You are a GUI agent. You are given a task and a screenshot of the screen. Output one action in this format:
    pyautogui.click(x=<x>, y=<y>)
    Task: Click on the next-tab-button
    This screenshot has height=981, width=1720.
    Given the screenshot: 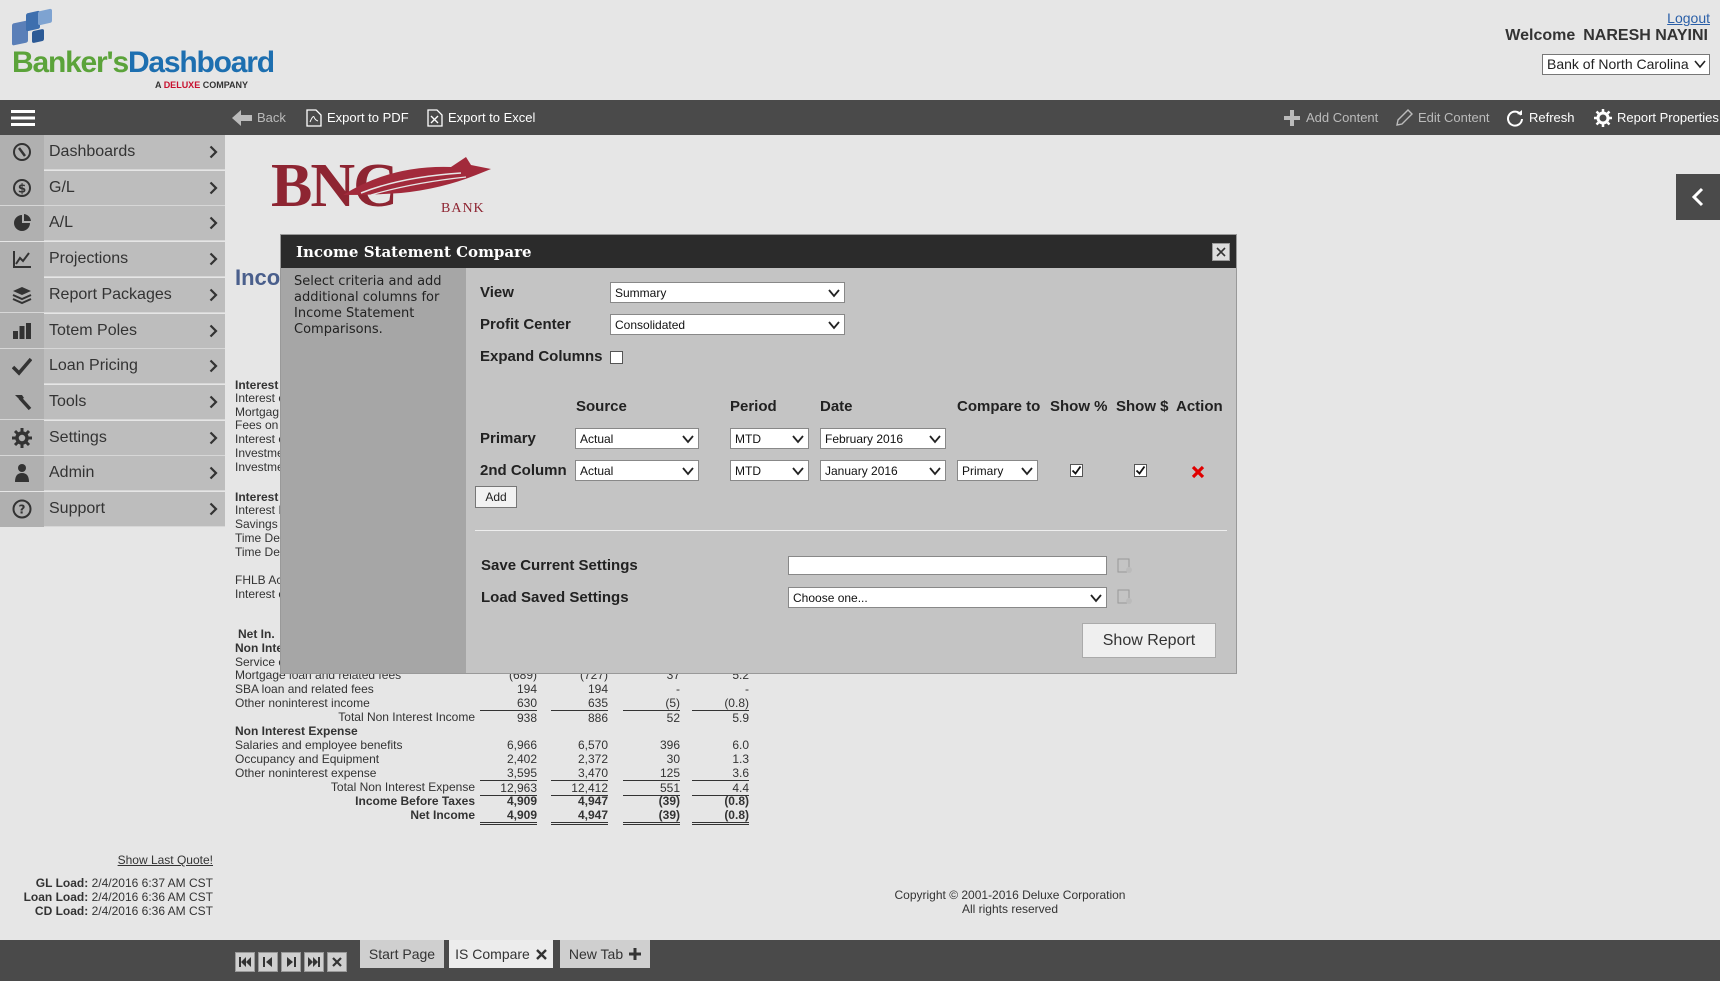 What is the action you would take?
    pyautogui.click(x=291, y=962)
    